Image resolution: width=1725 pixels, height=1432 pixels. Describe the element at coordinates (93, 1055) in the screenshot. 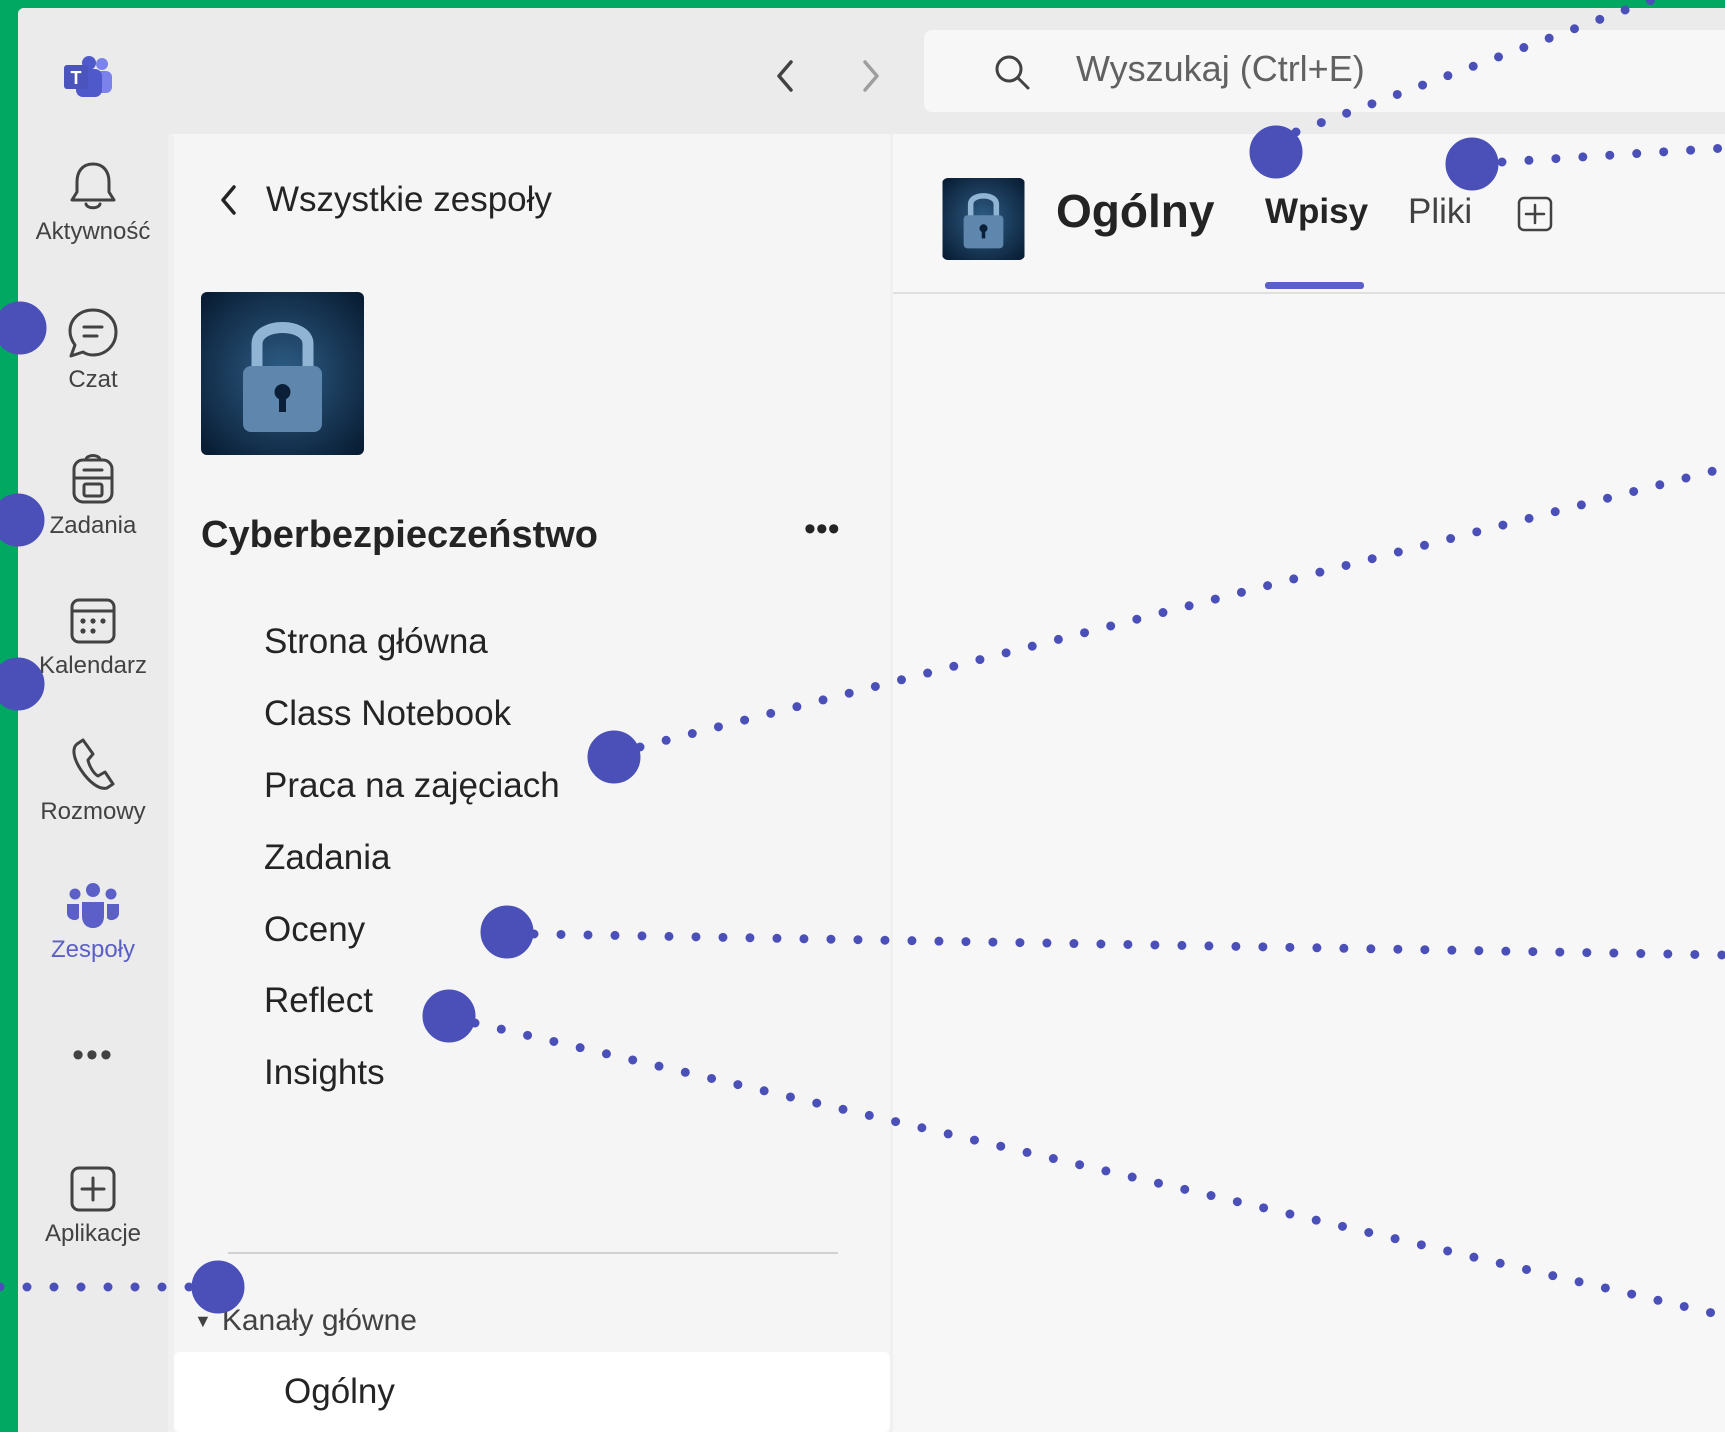

I see `more-apps-button: •••` at that location.